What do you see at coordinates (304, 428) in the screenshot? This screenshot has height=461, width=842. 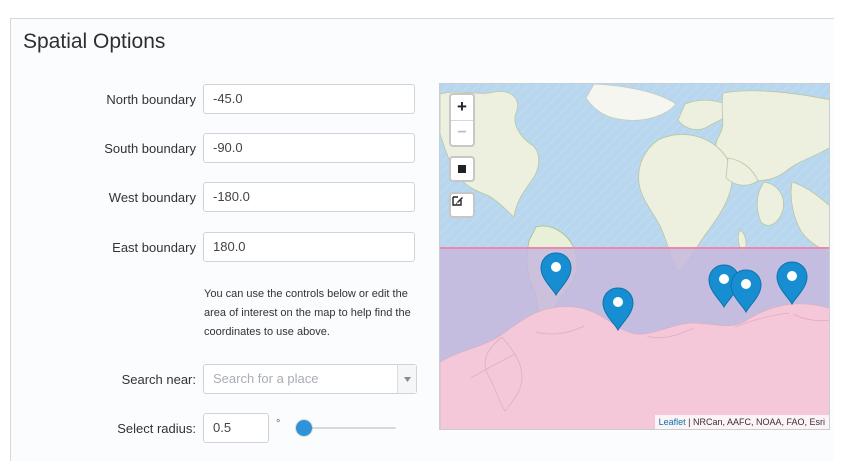 I see `radius-slider-handle` at bounding box center [304, 428].